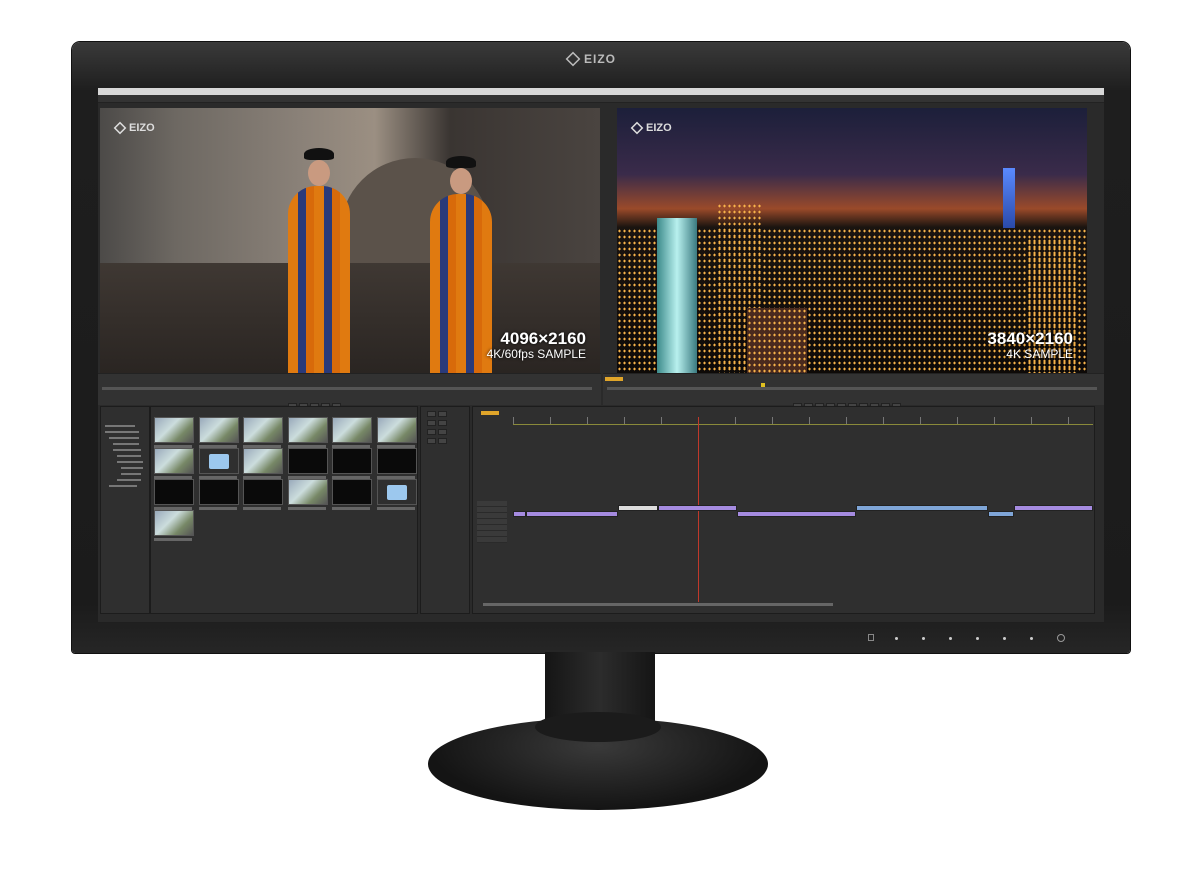 The width and height of the screenshot is (1200, 869). What do you see at coordinates (600, 59) in the screenshot?
I see `brand-name: EIZO` at bounding box center [600, 59].